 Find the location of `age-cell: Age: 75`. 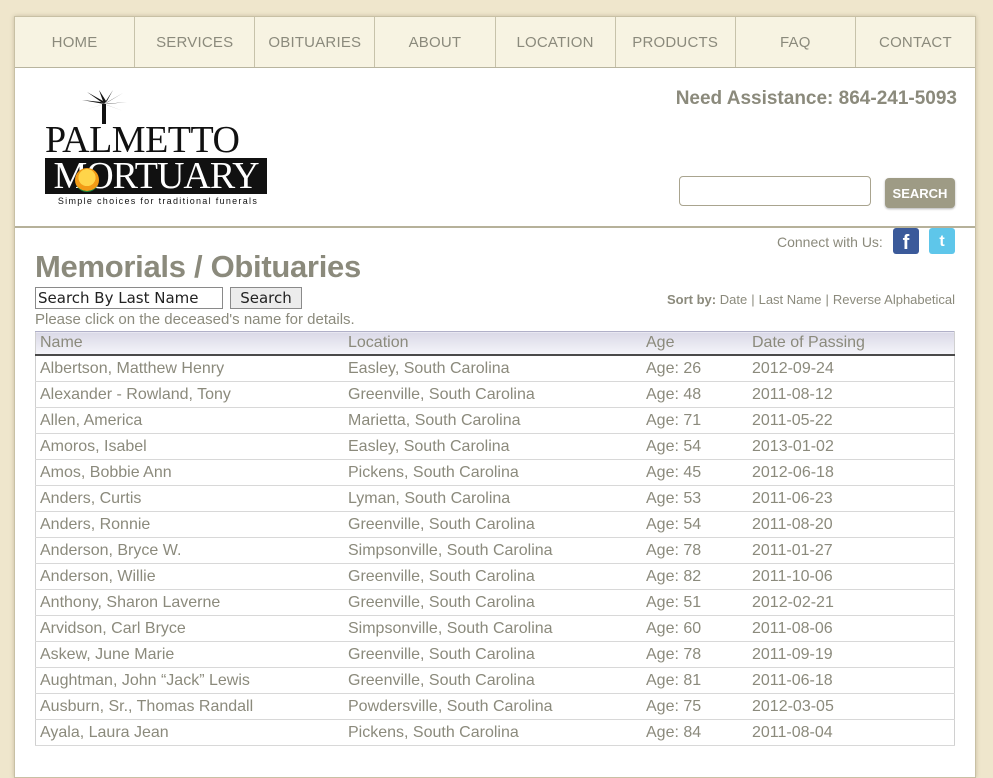

age-cell: Age: 75 is located at coordinates (695, 706).